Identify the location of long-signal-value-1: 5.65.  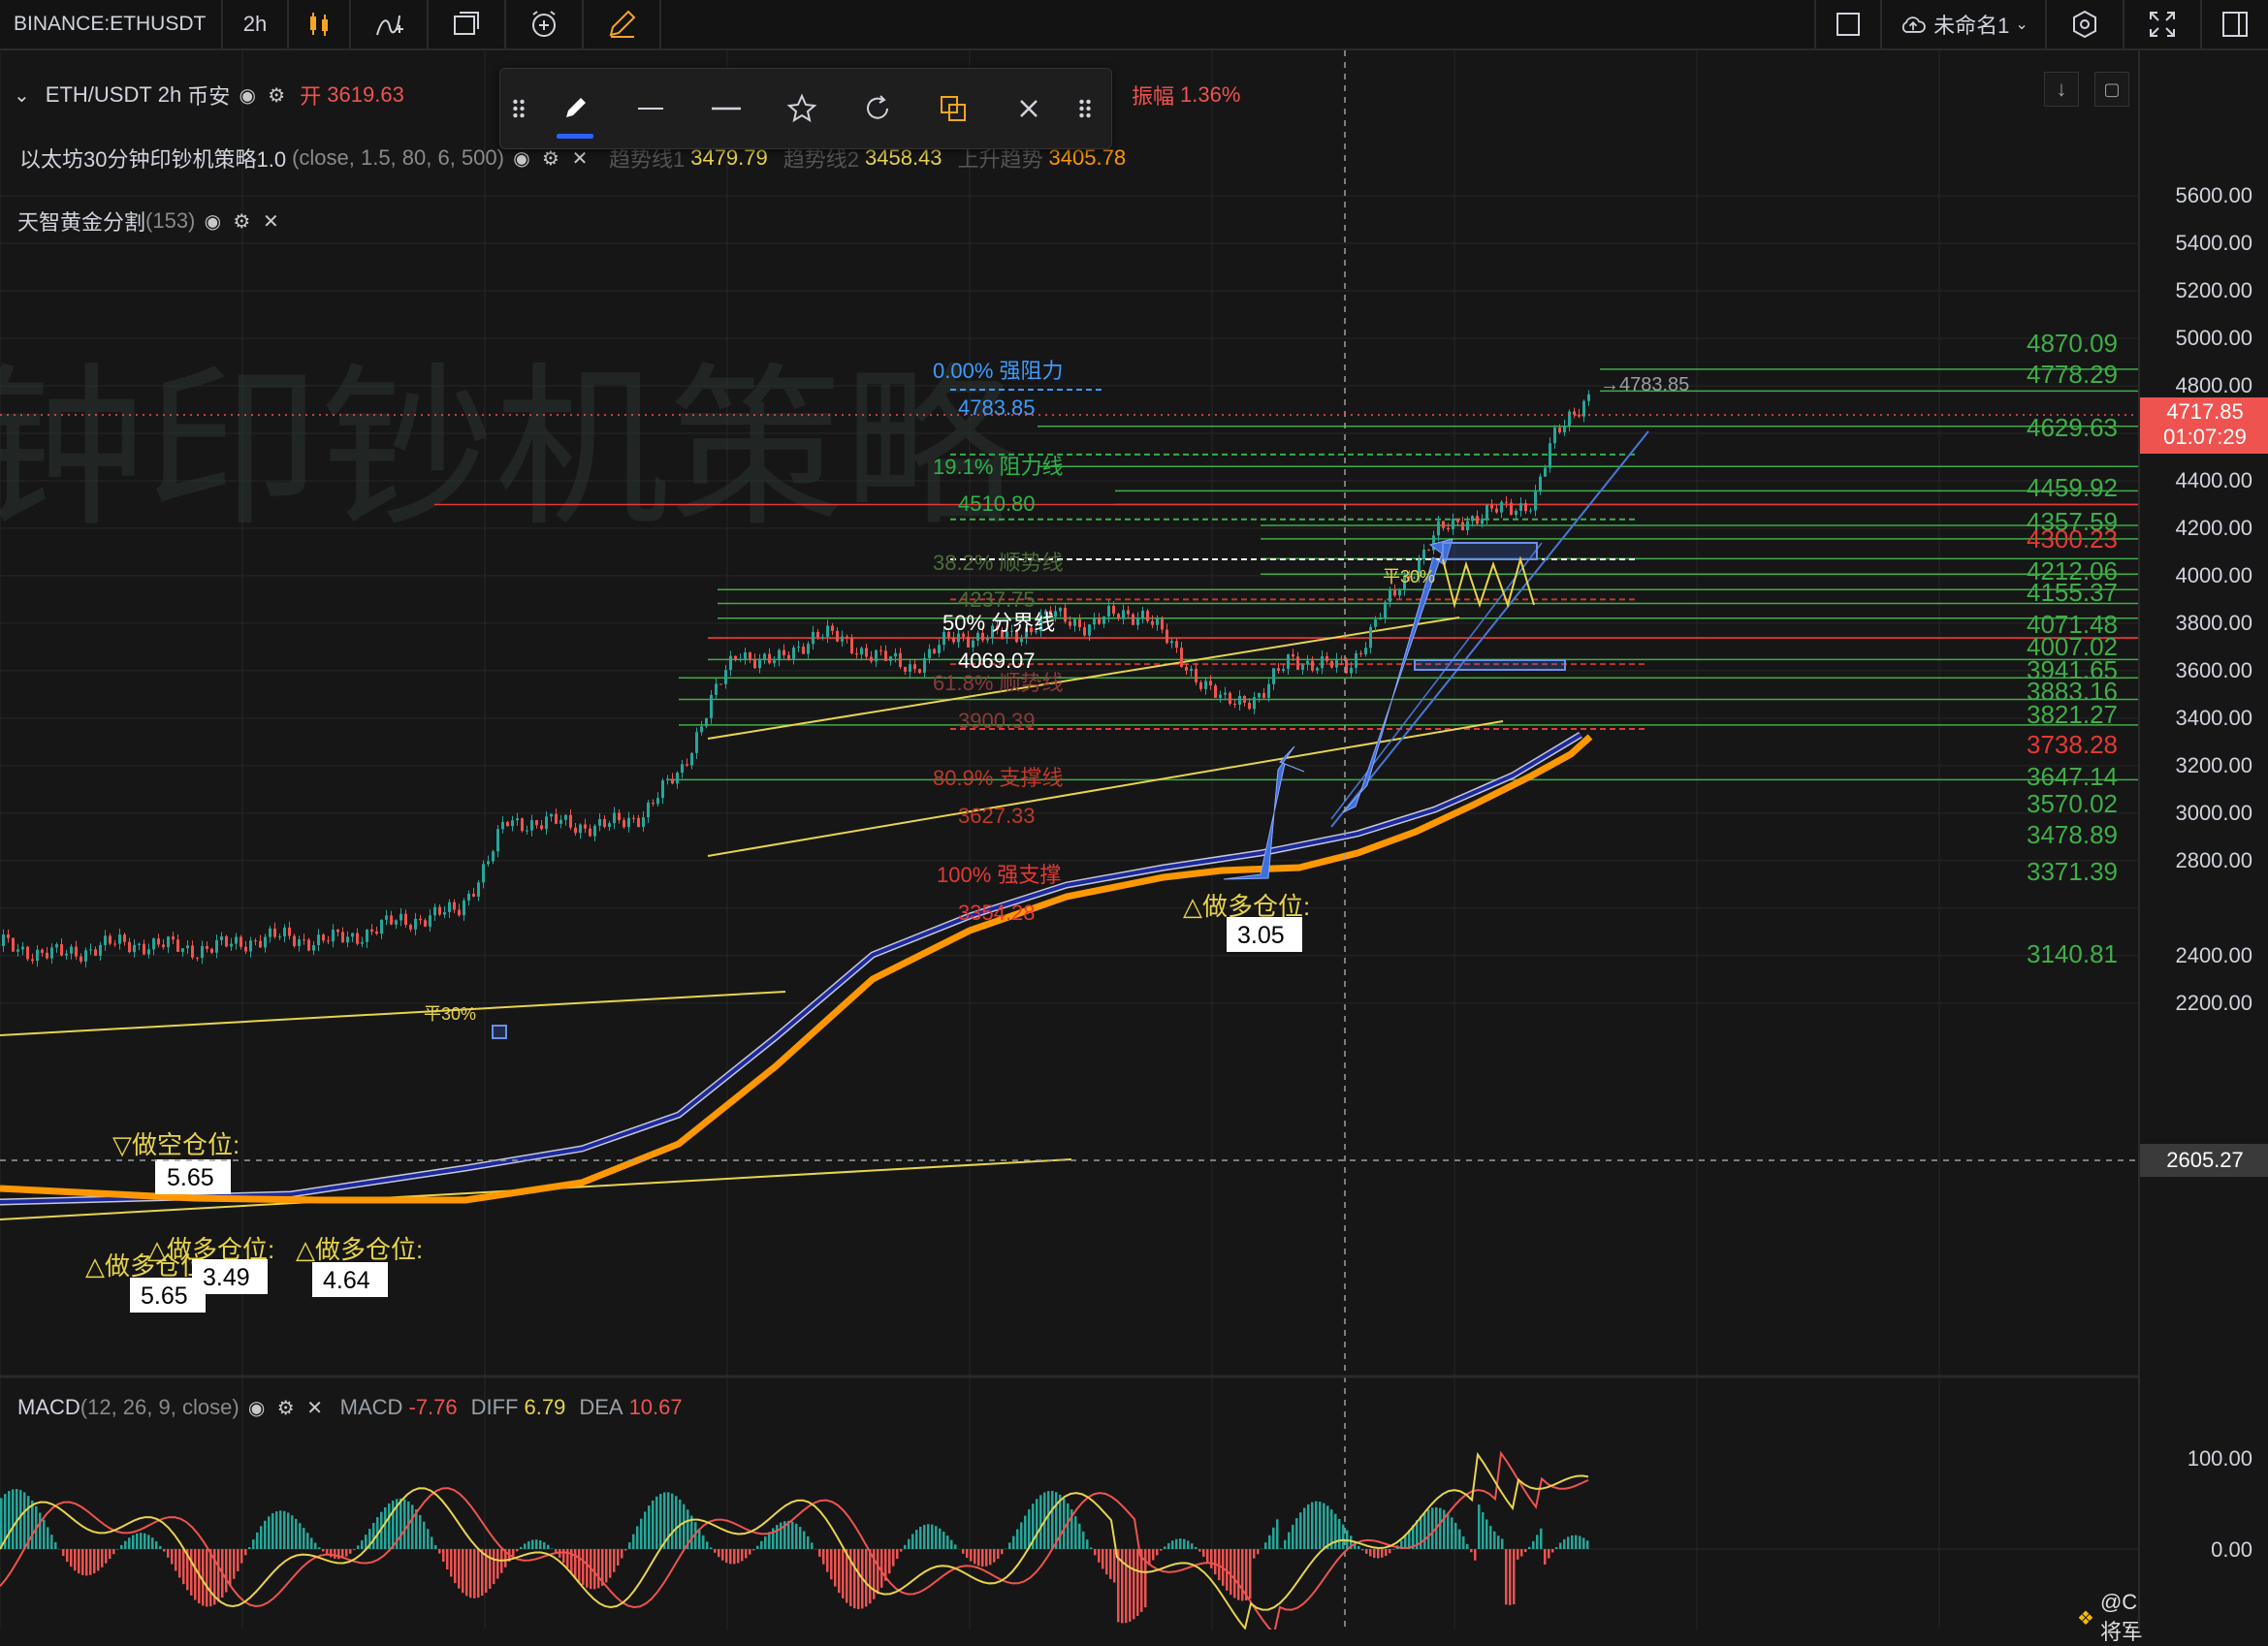
(164, 1296).